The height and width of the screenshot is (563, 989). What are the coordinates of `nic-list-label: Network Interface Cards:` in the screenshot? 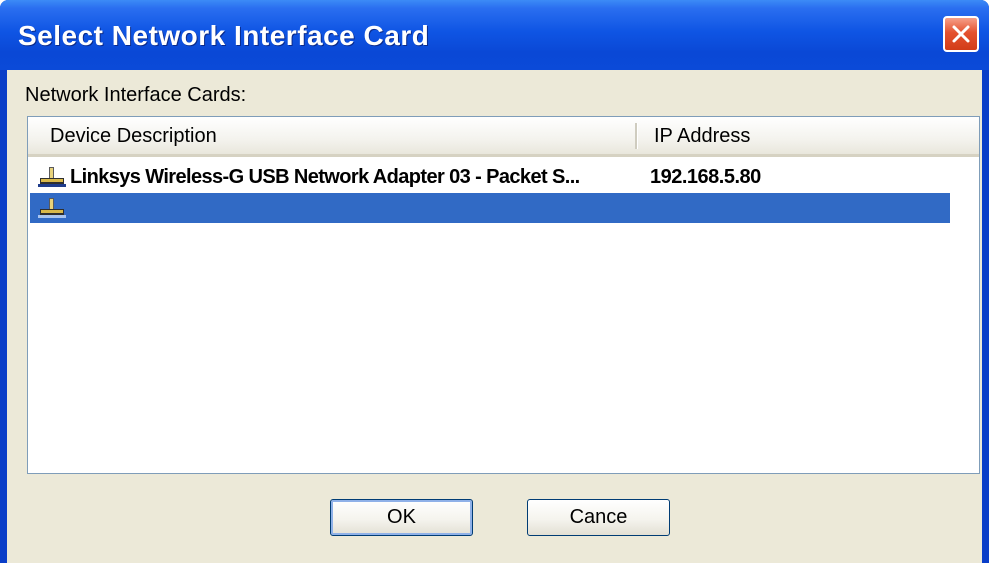 It's located at (136, 95).